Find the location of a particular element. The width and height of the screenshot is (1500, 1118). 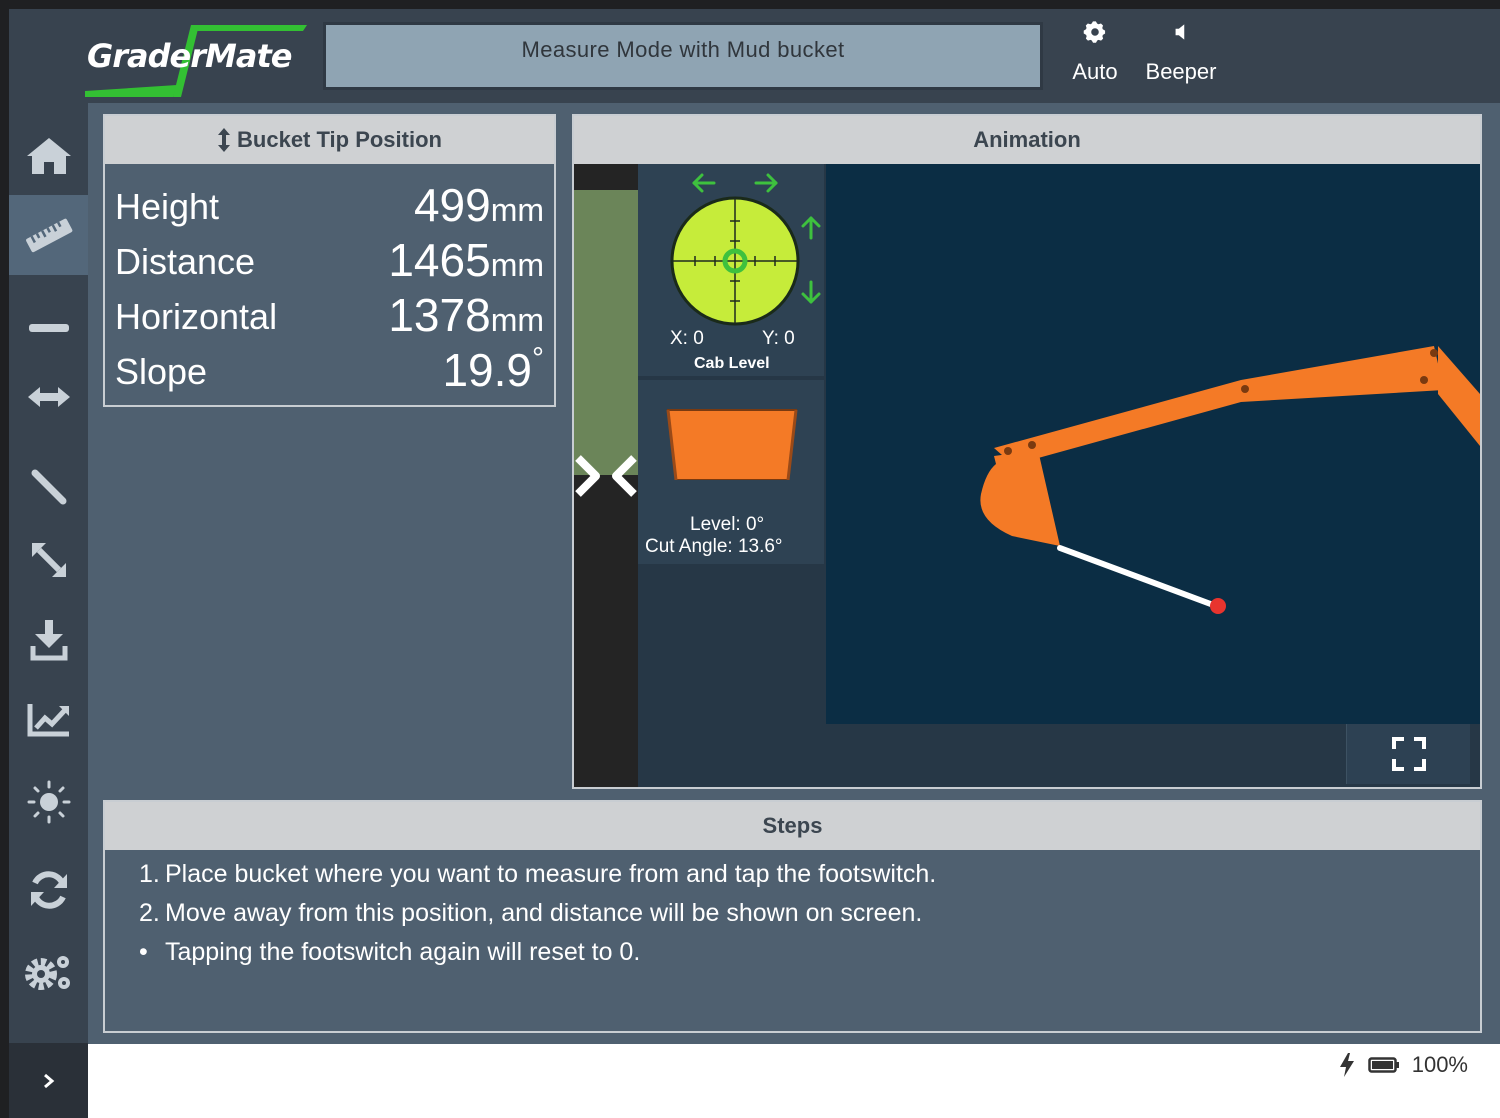

sidebar-expand-button is located at coordinates (48, 1080).